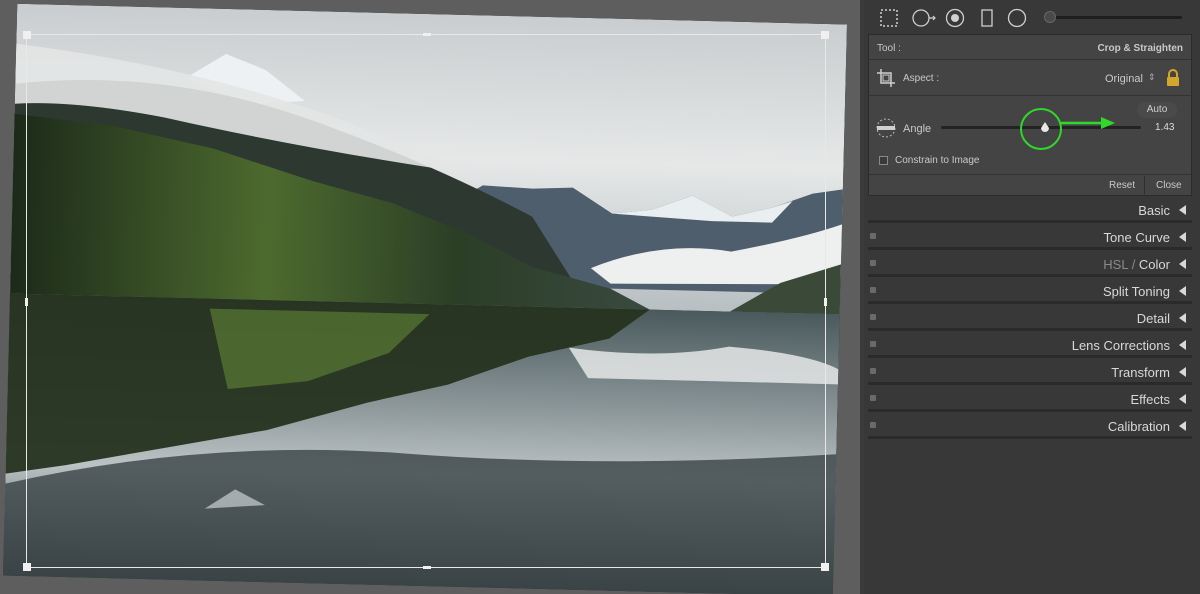 The image size is (1200, 594). Describe the element at coordinates (886, 128) in the screenshot. I see `straighten-tool-icon` at that location.